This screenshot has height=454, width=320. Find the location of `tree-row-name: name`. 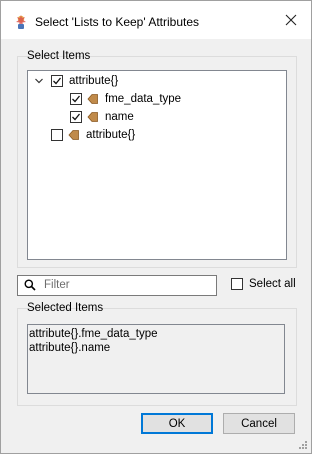

tree-row-name: name is located at coordinates (102, 117).